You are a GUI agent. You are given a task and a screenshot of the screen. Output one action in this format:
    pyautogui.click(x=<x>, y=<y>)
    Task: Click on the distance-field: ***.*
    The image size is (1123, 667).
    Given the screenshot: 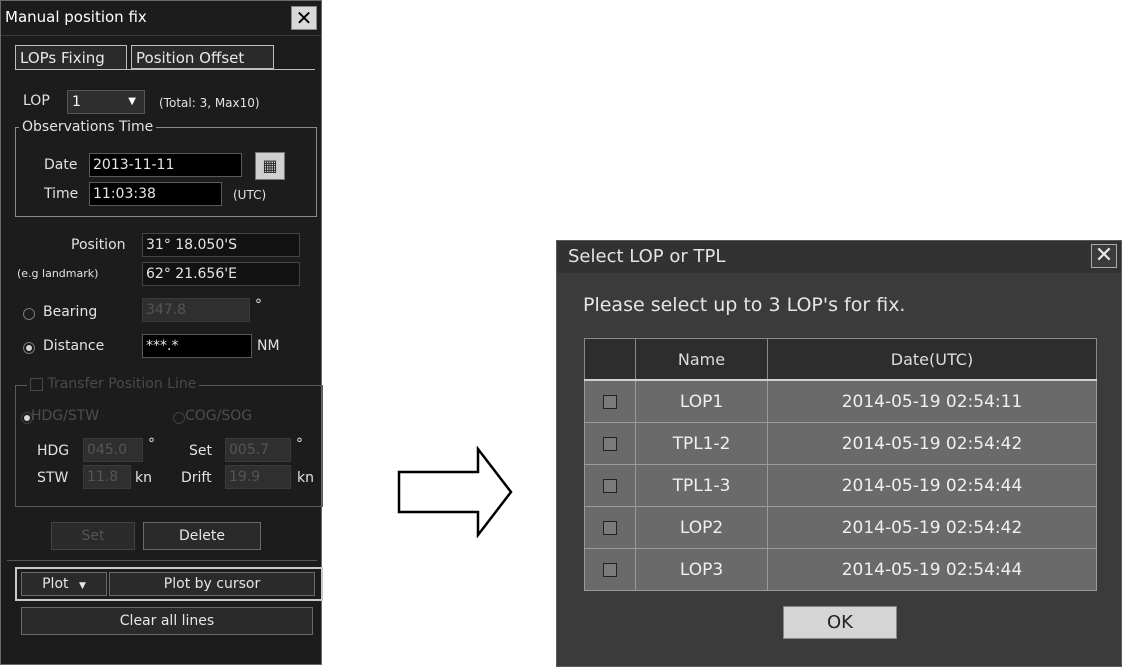 What is the action you would take?
    pyautogui.click(x=197, y=346)
    